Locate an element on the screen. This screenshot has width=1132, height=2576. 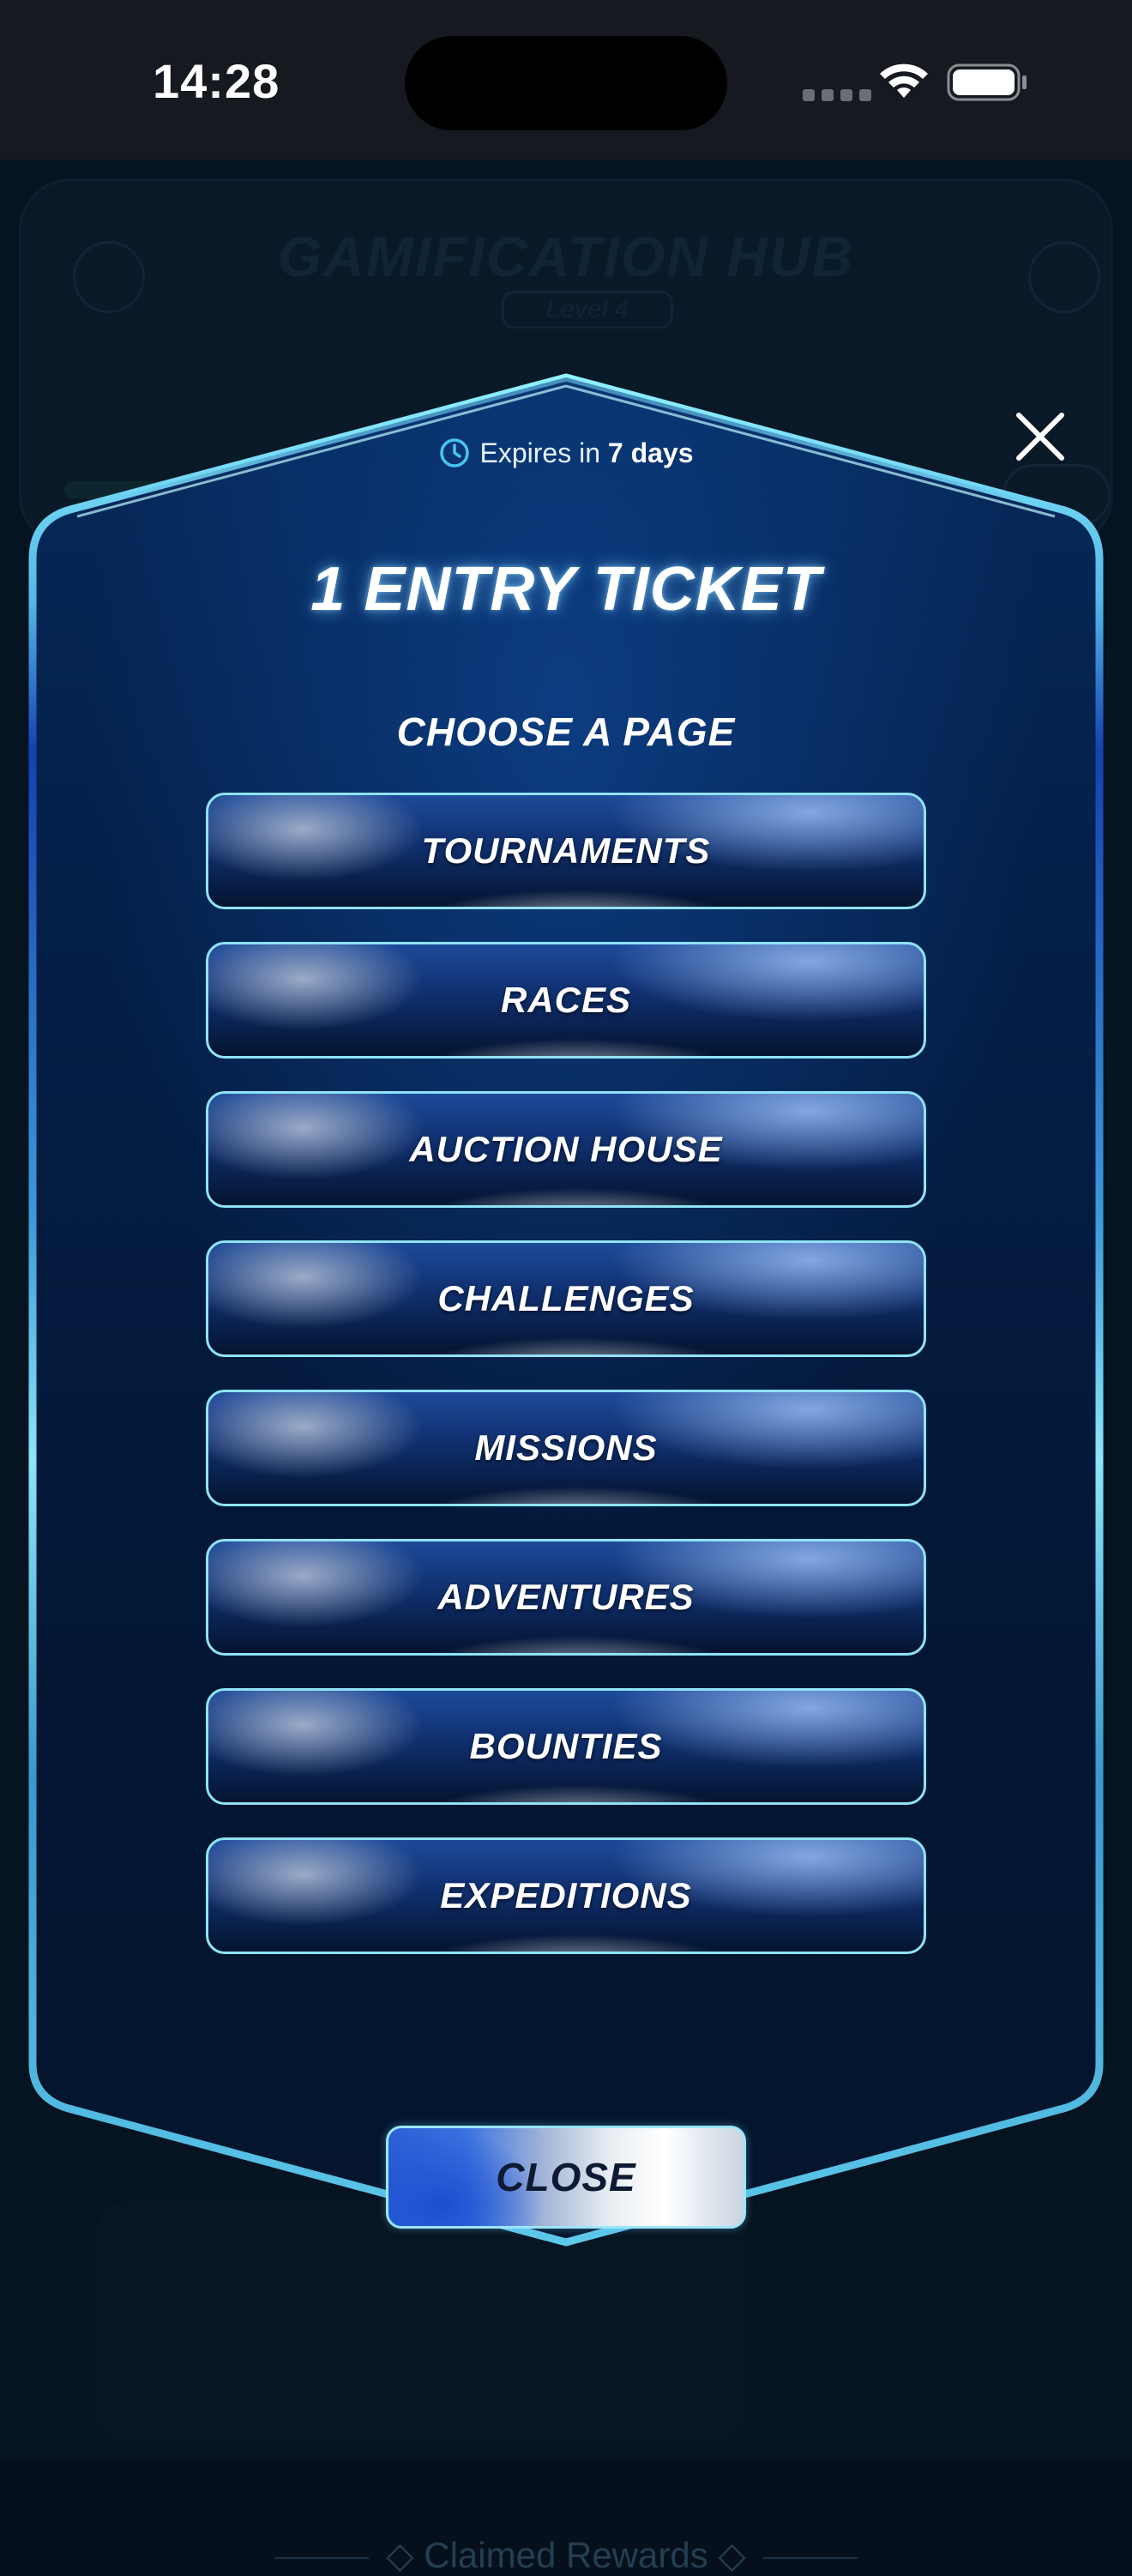
page-button-label: TOURNAMENTS is located at coordinates (566, 850).